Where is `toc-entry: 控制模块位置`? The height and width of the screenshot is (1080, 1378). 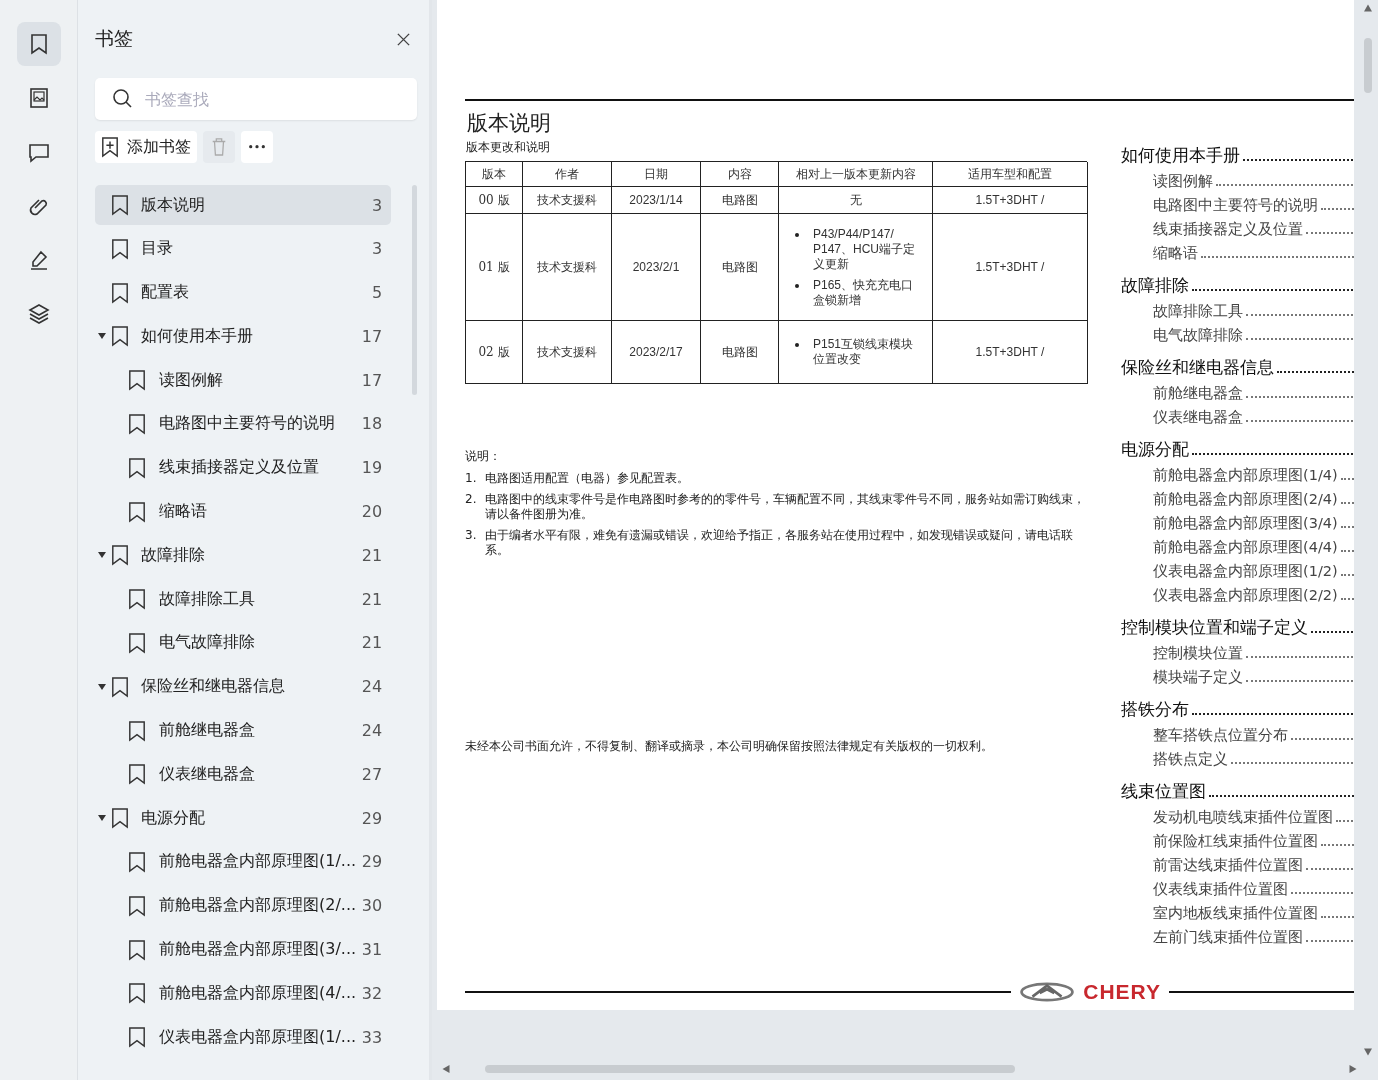 toc-entry: 控制模块位置 is located at coordinates (1198, 653).